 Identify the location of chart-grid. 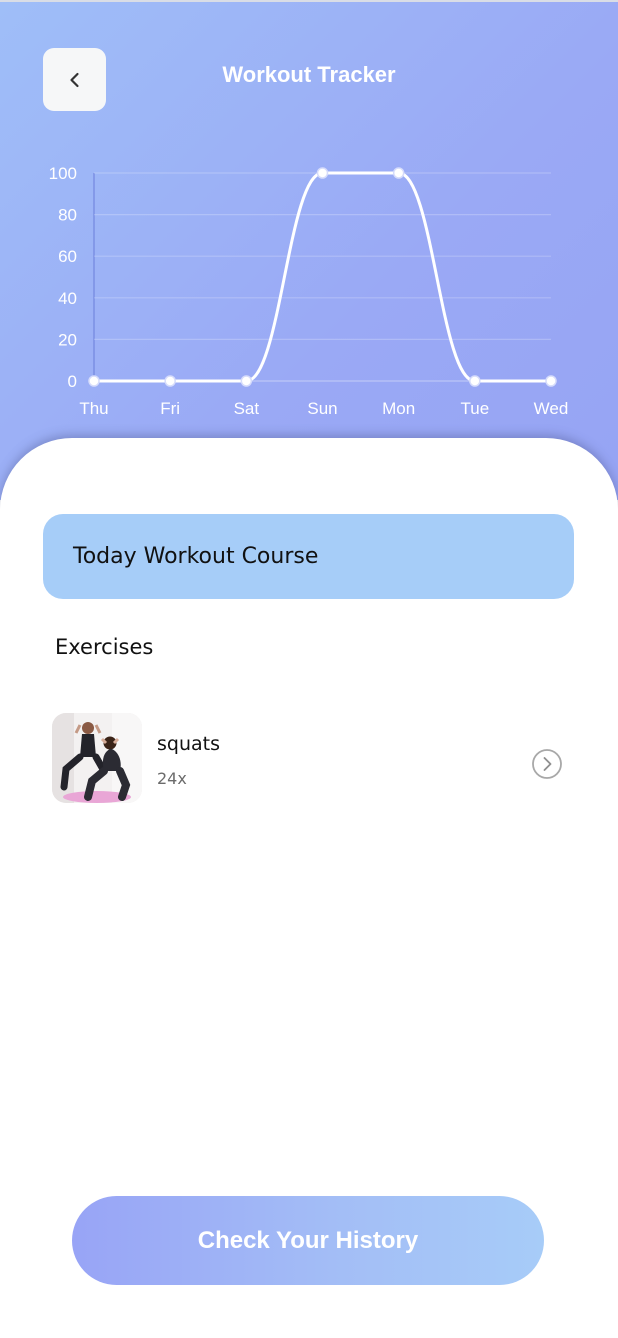
(322, 277).